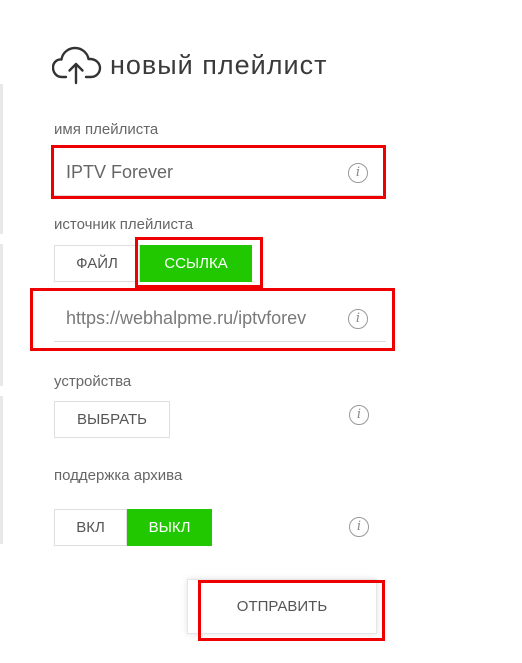 This screenshot has width=522, height=663. Describe the element at coordinates (112, 419) in the screenshot. I see `choose-devices-button: ВЫБРАТЬ` at that location.